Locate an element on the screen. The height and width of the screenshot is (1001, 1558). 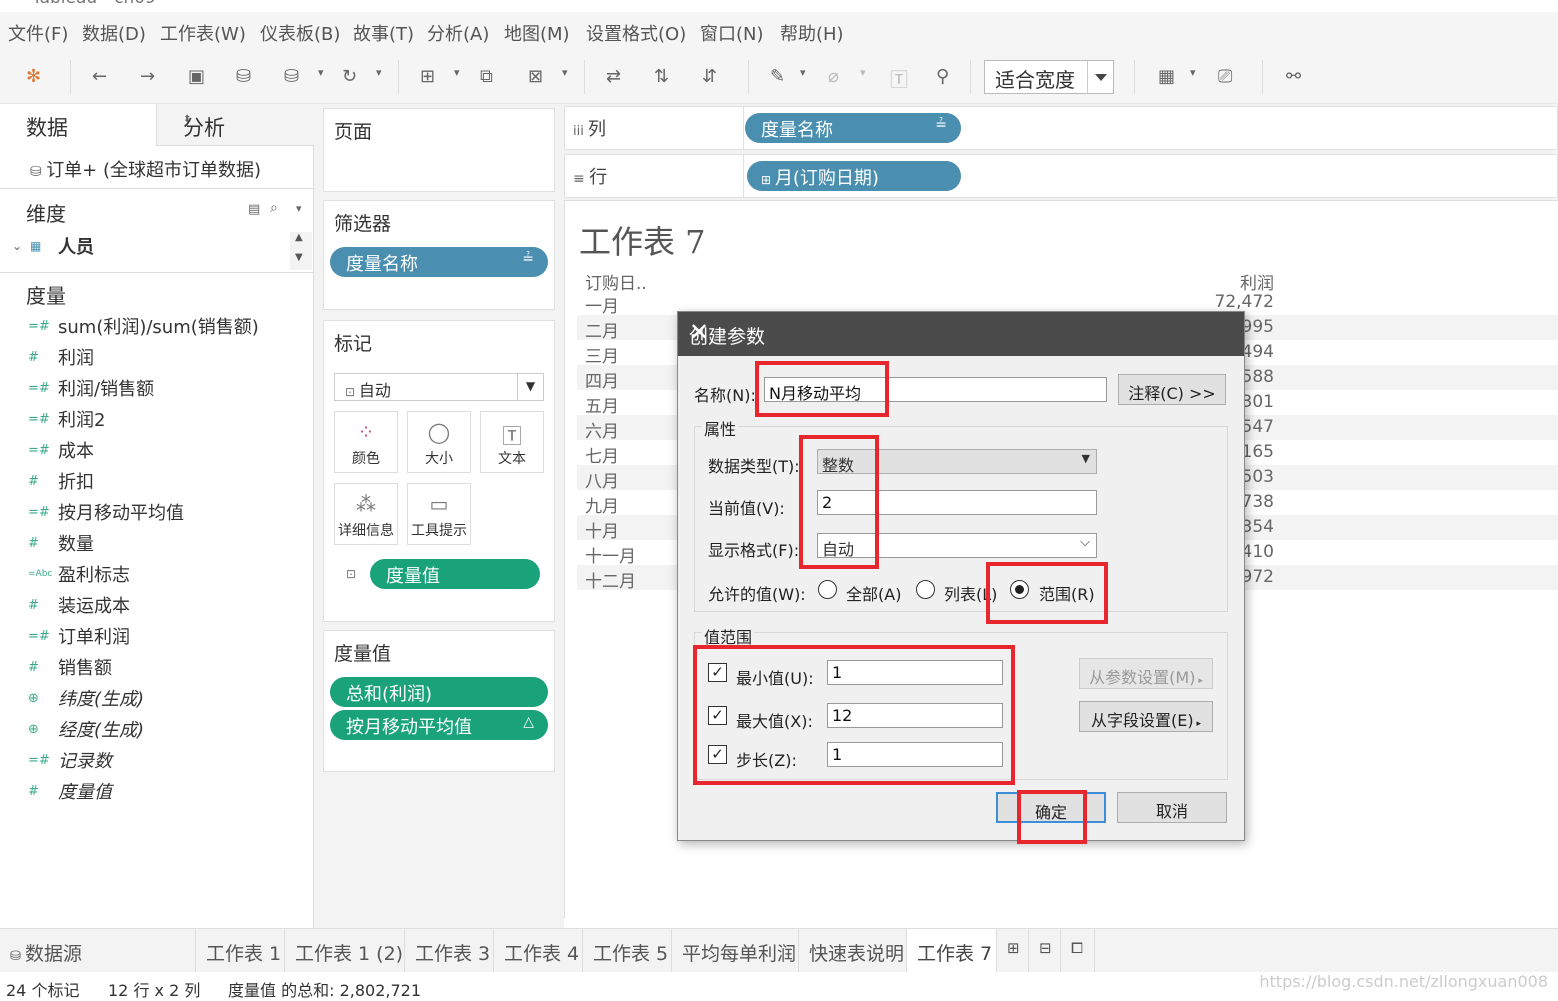
month-cell: 三月 is located at coordinates (602, 354).